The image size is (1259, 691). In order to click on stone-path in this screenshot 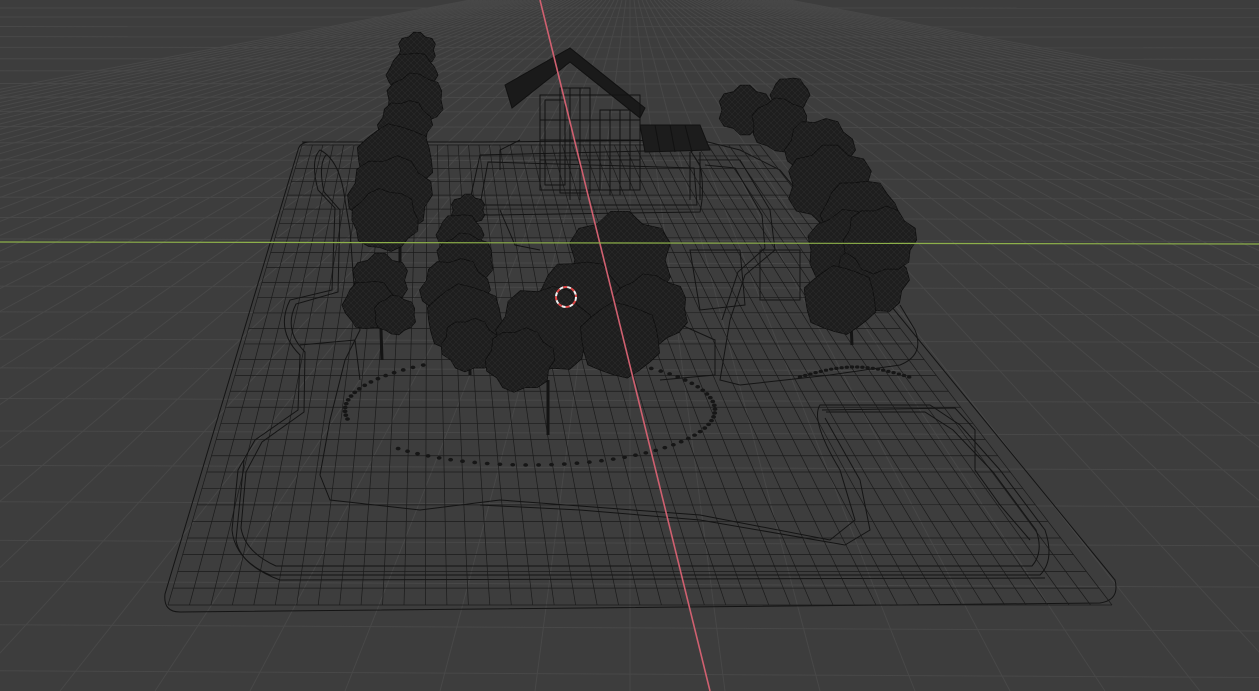, I will do `click(627, 415)`.